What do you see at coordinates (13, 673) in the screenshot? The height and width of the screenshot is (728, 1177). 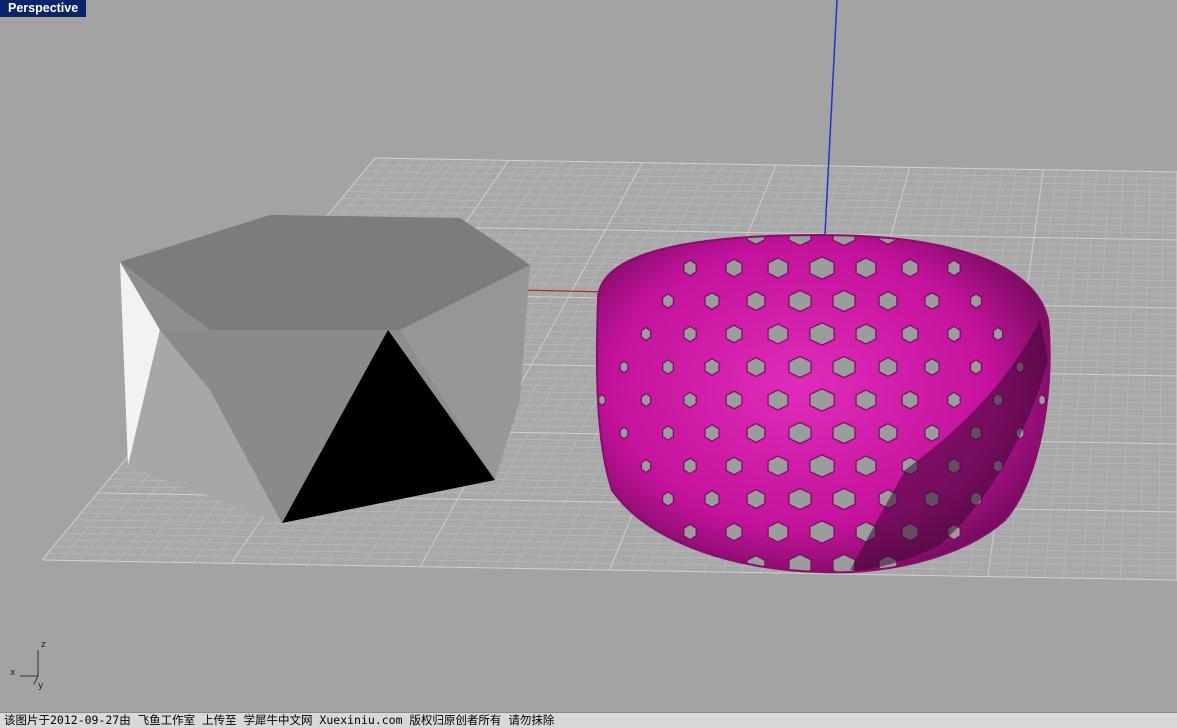 I see `axis-x-label: x` at bounding box center [13, 673].